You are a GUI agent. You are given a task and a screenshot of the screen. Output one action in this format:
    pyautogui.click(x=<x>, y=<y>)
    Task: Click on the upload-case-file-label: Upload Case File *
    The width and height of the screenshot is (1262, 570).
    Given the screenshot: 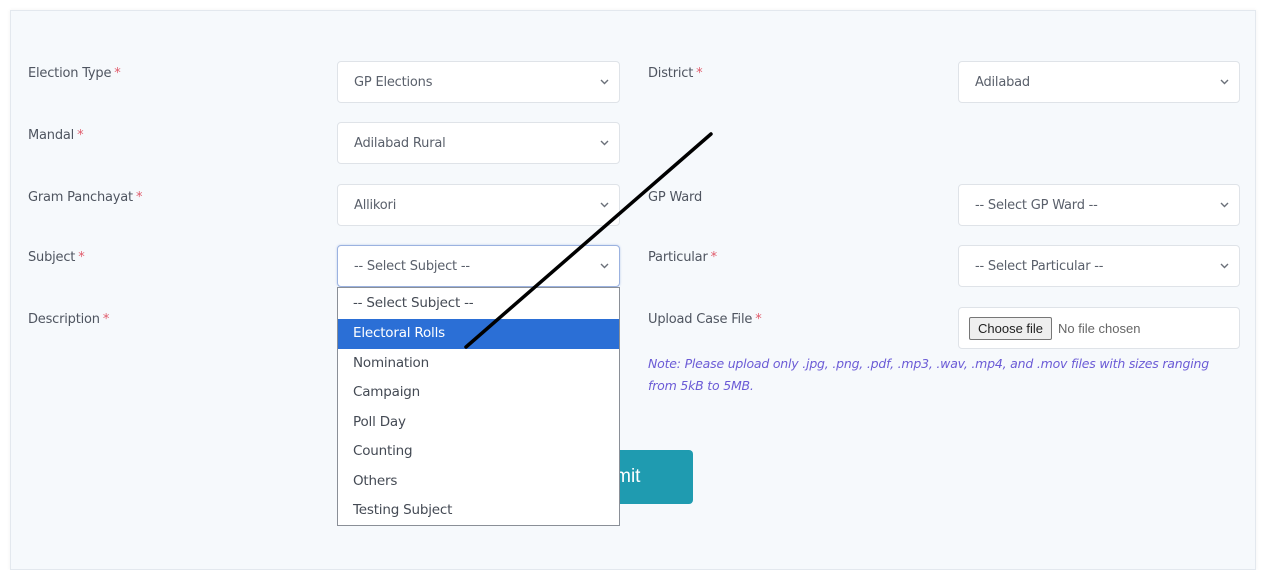 What is the action you would take?
    pyautogui.click(x=705, y=319)
    